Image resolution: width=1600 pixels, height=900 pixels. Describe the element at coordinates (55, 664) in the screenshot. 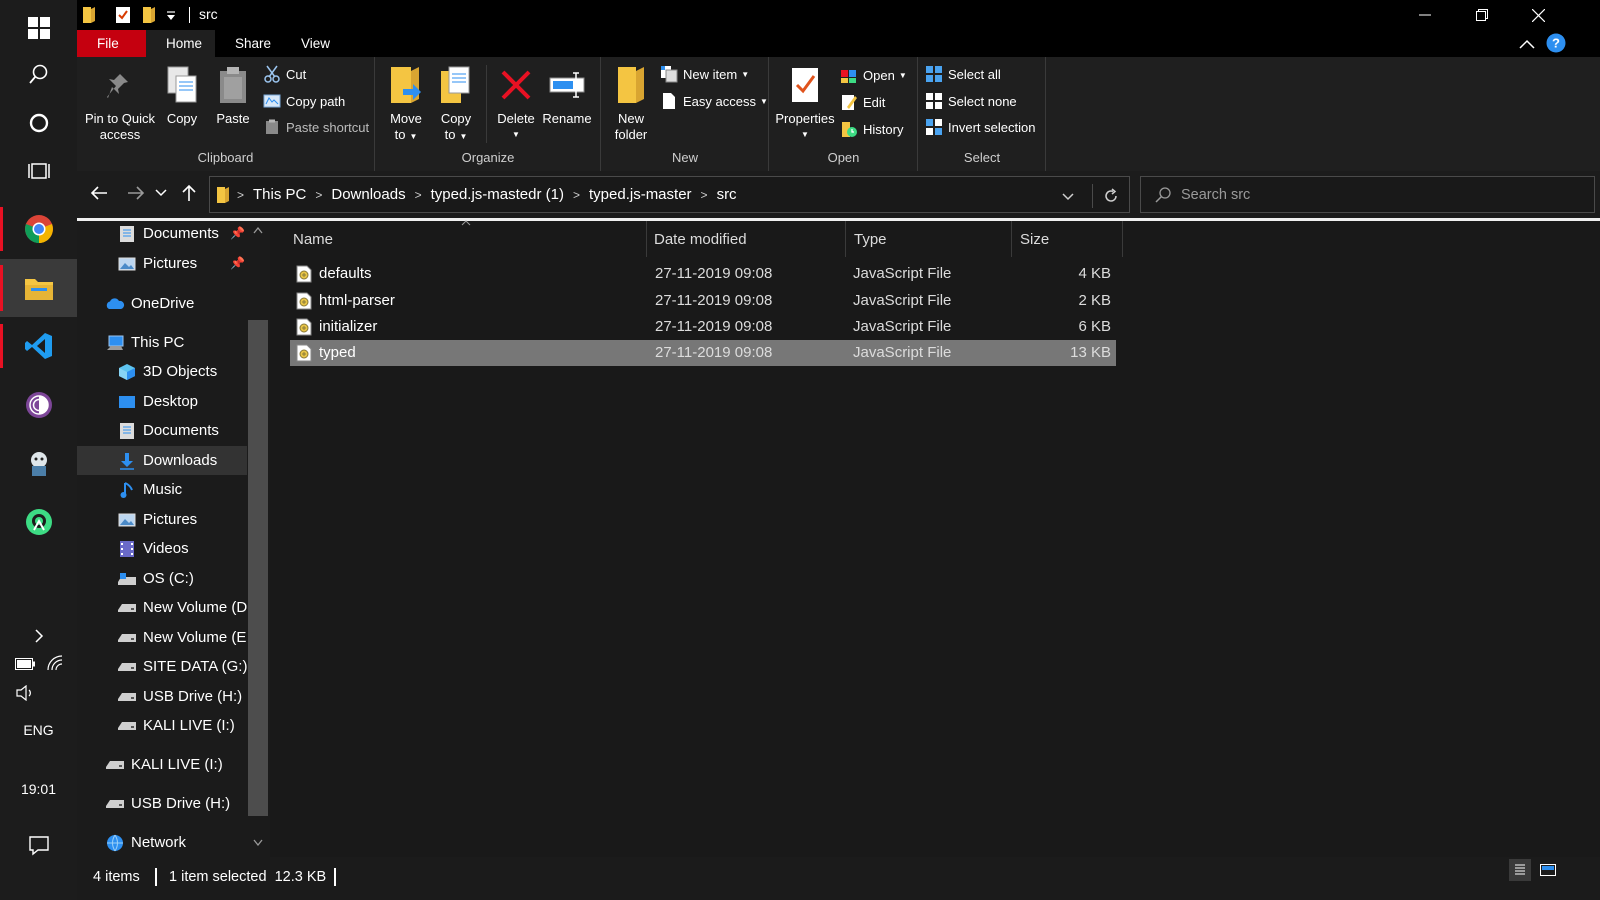

I see `wifi-icon` at that location.